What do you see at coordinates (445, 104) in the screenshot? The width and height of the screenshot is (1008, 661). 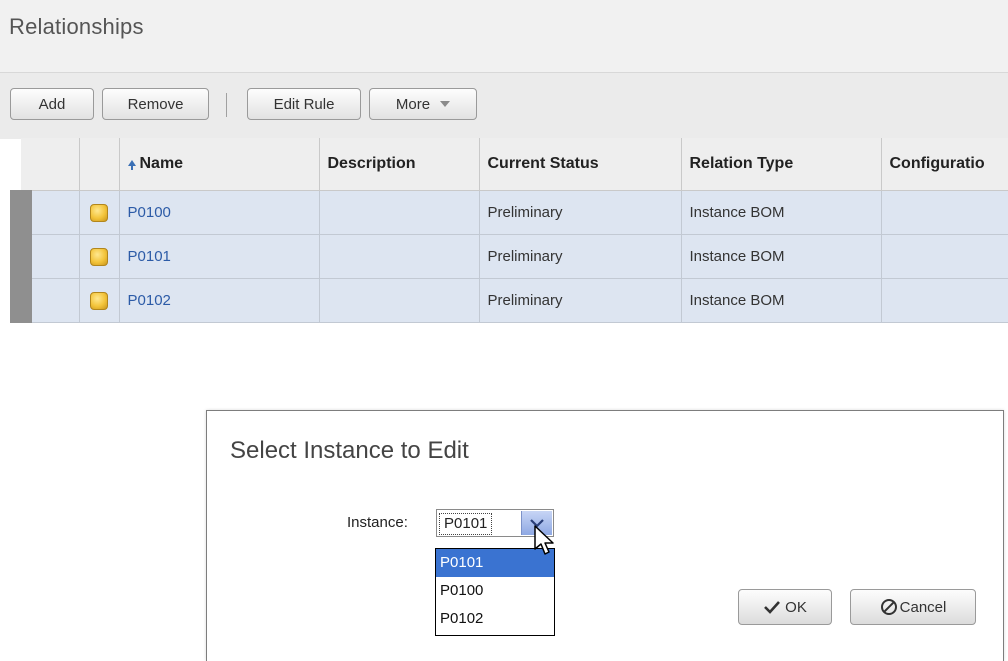 I see `chevron-down-icon` at bounding box center [445, 104].